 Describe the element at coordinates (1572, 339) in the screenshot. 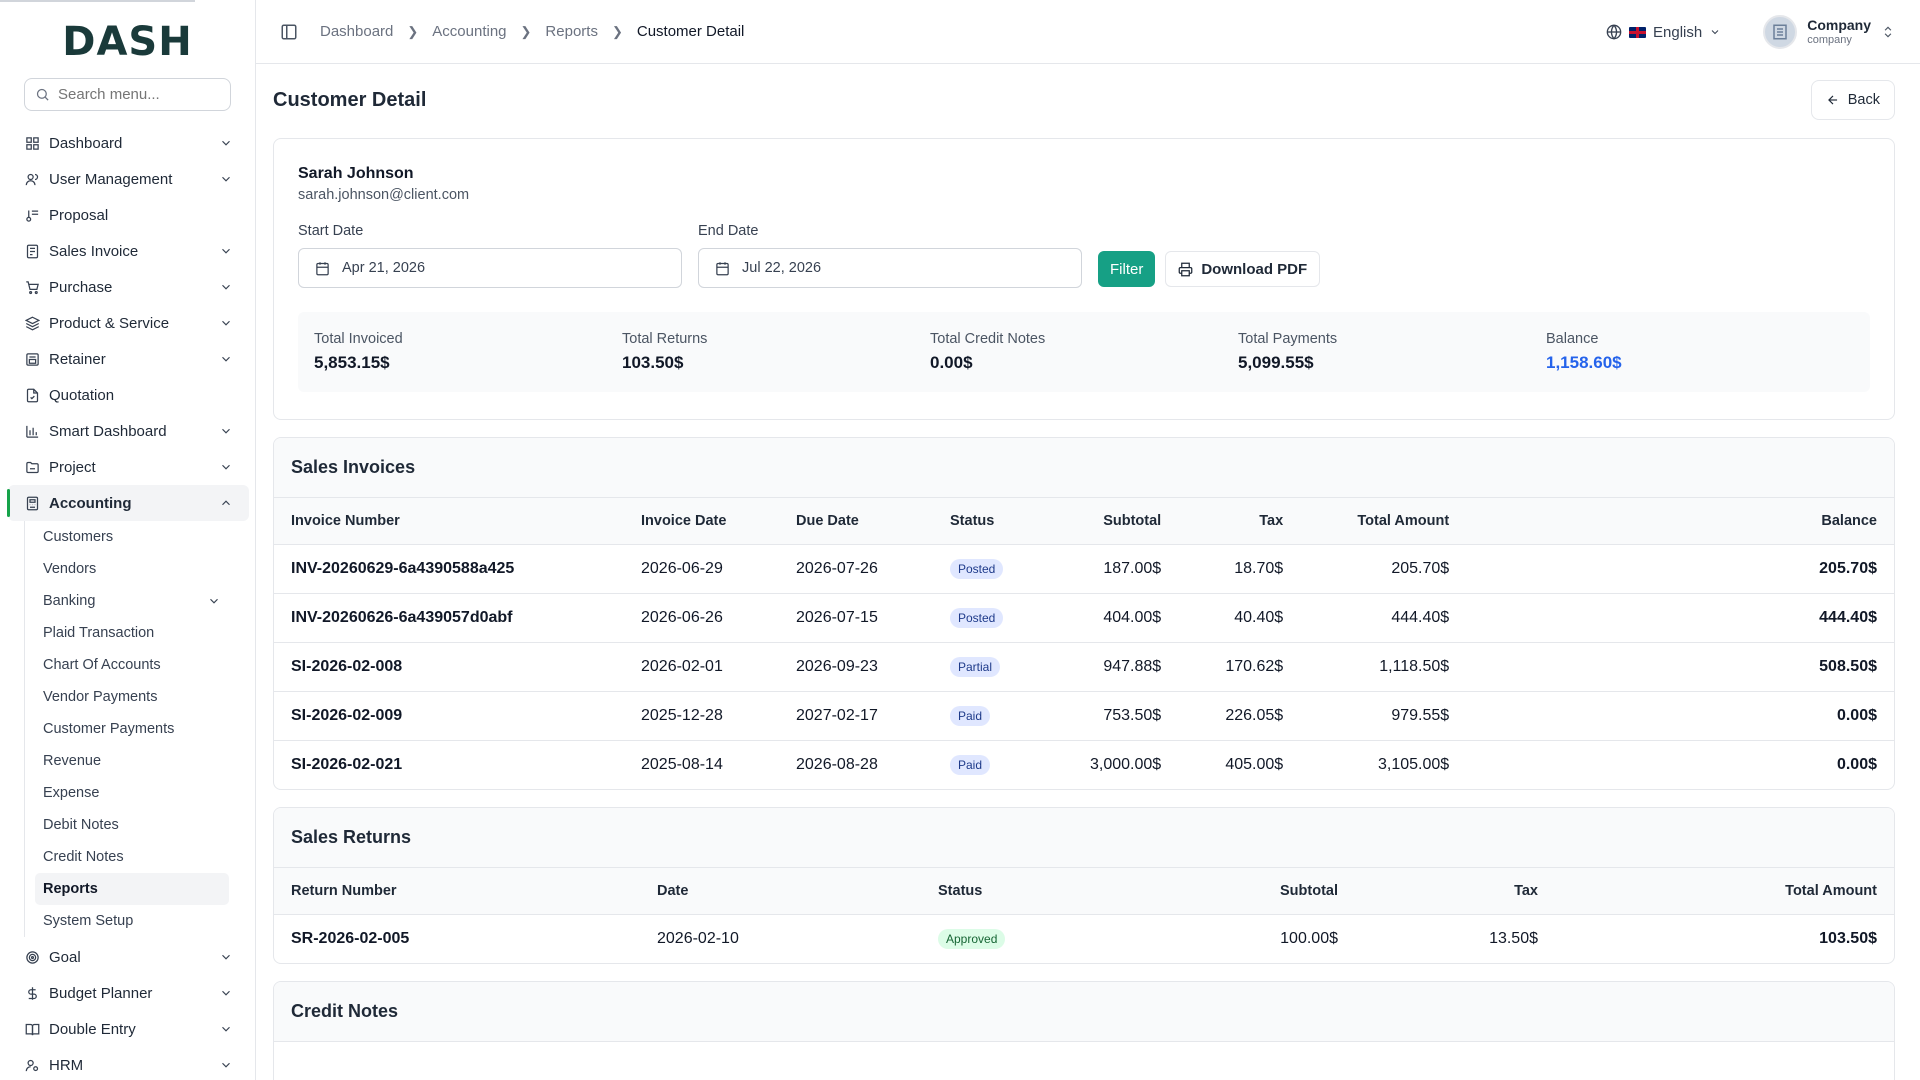

I see `summary-label: Balance` at that location.